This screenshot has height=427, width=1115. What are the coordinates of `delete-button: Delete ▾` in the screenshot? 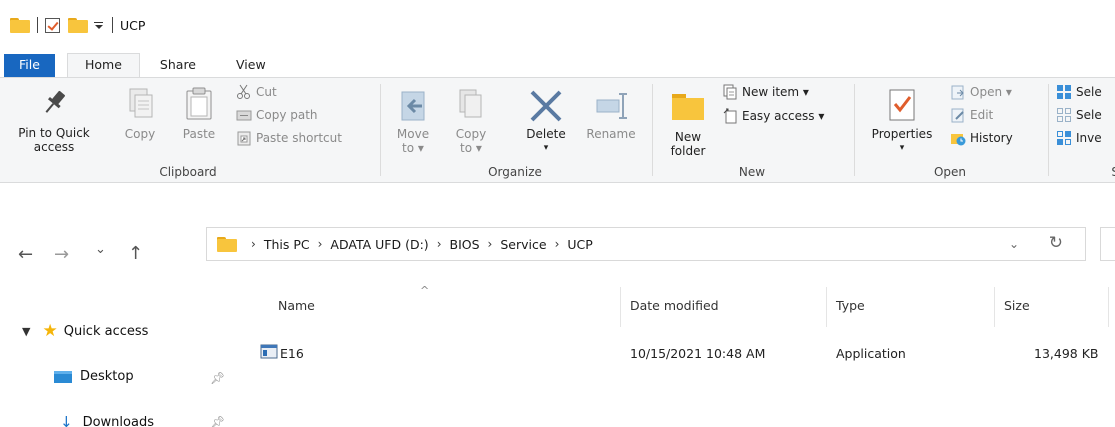 It's located at (546, 120).